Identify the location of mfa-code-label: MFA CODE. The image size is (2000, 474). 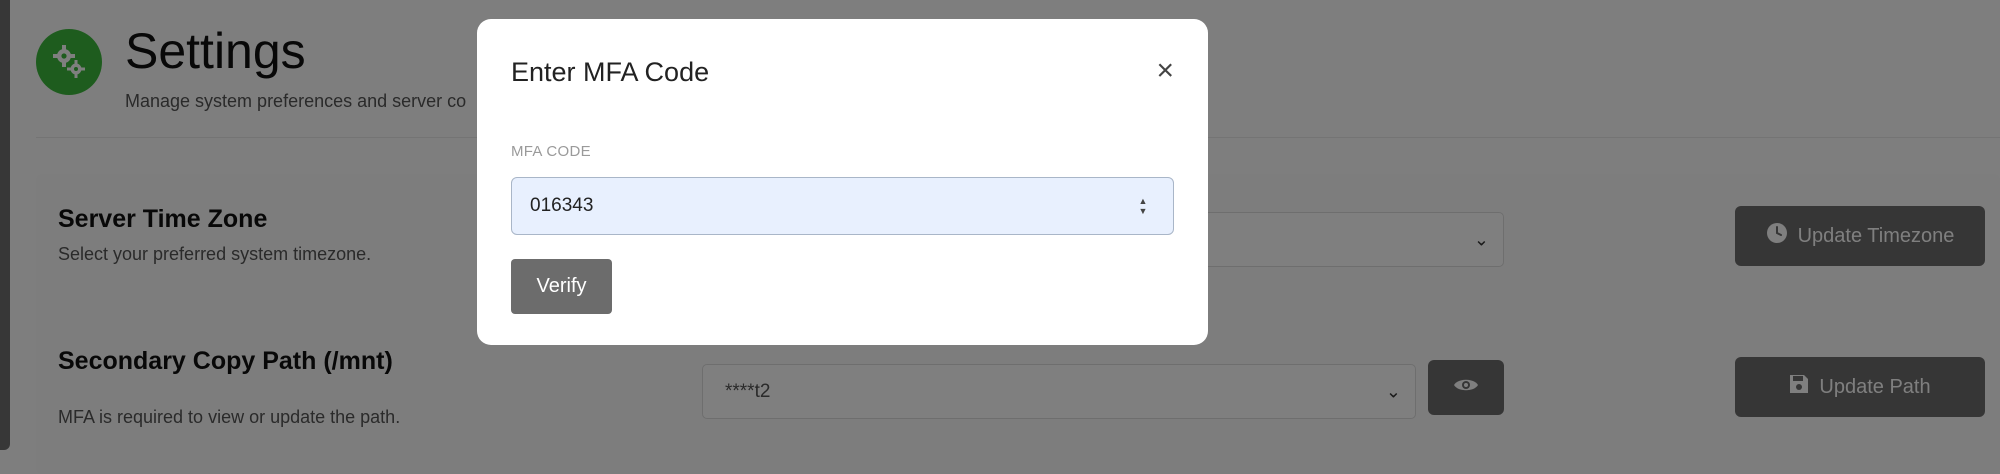
(551, 151).